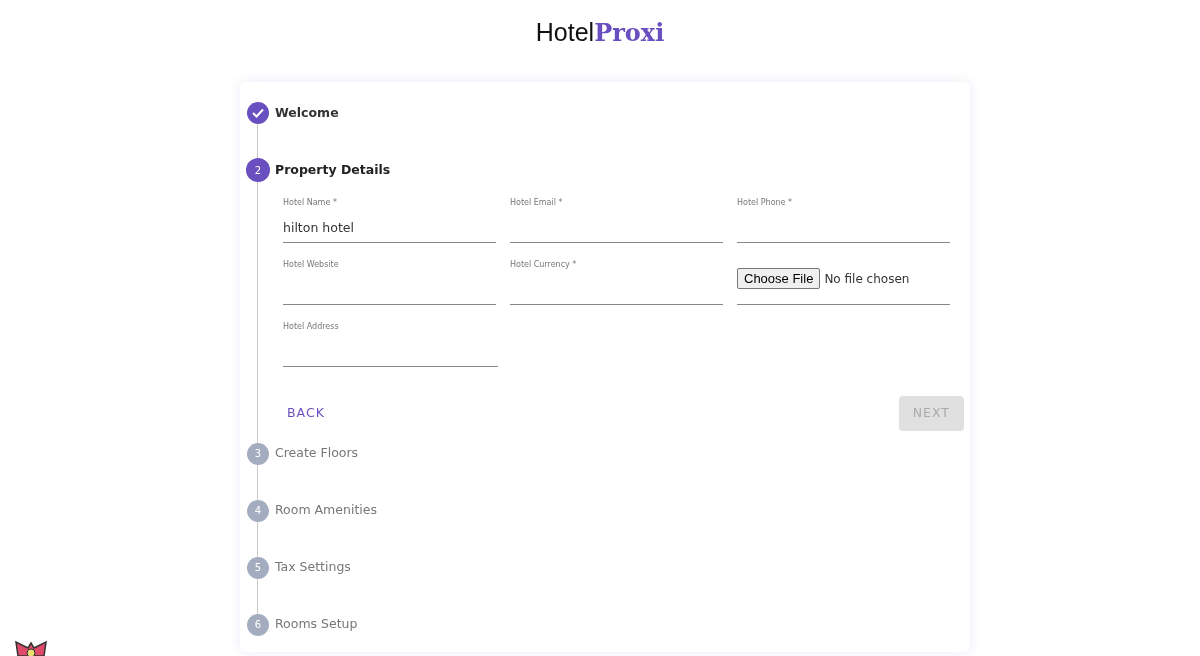  What do you see at coordinates (307, 113) in the screenshot?
I see `step-label: Welcome` at bounding box center [307, 113].